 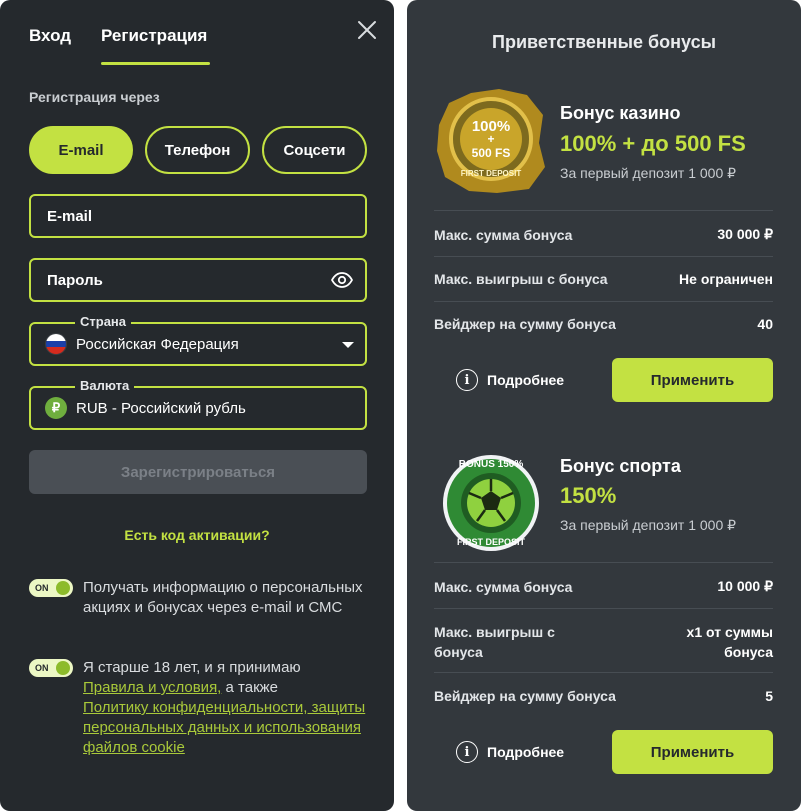 I want to click on casino-badge-ribbon: FIRST DEPOSIT, so click(x=491, y=173).